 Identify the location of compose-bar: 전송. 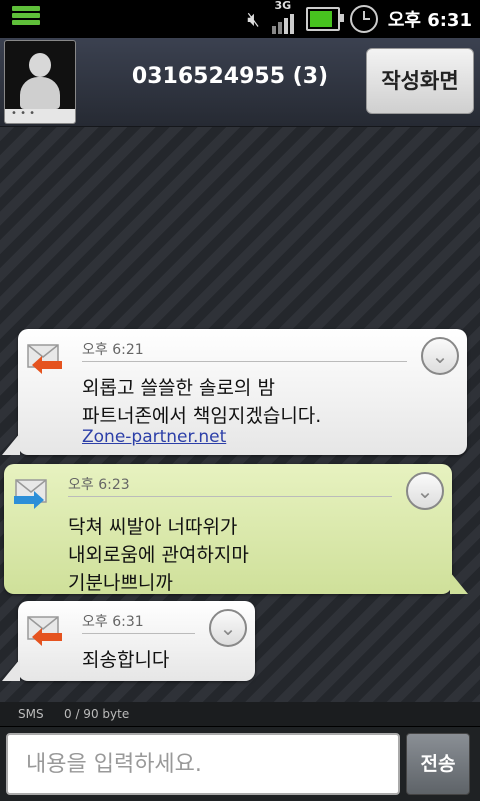
(240, 763).